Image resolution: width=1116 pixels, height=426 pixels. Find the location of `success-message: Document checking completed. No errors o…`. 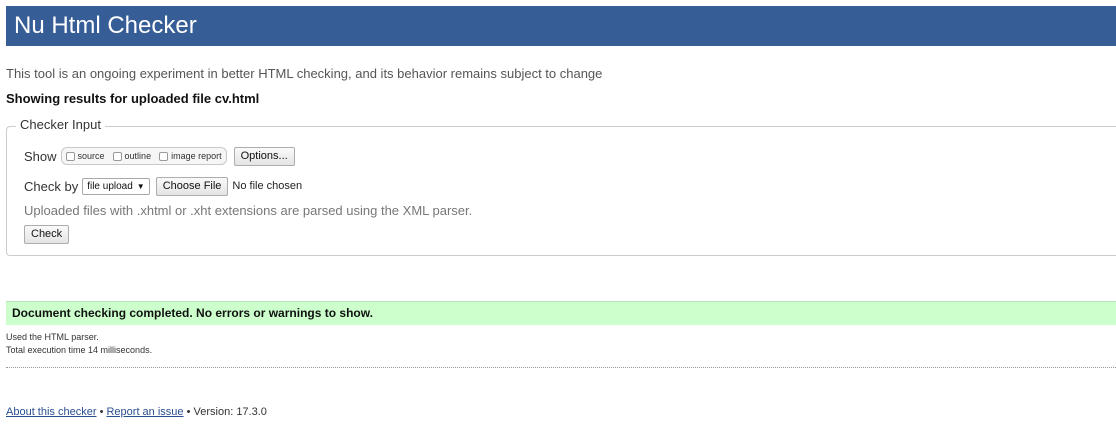

success-message: Document checking completed. No errors o… is located at coordinates (561, 313).